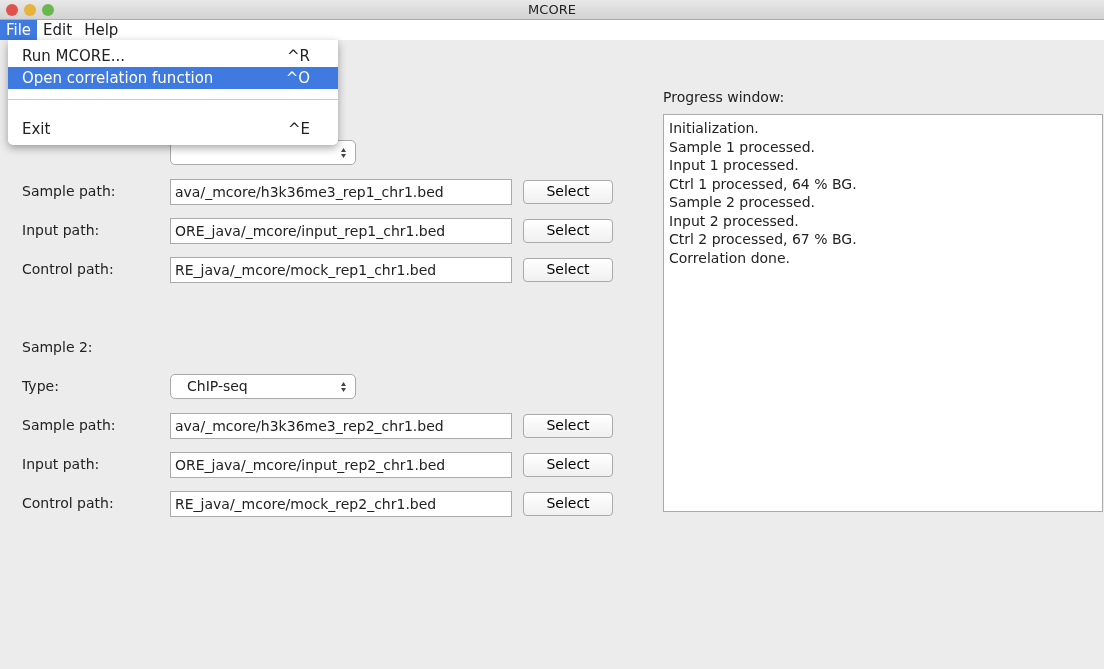 This screenshot has height=669, width=1104. Describe the element at coordinates (173, 78) in the screenshot. I see `menu-item: Open correlation function ^O` at that location.